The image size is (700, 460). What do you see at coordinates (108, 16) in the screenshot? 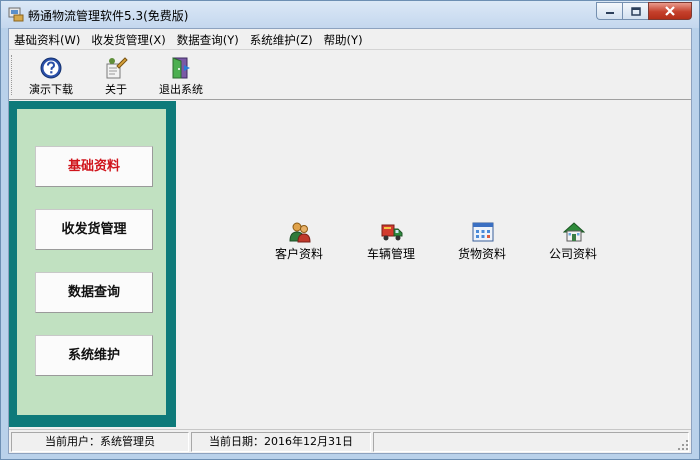
I see `window-title: 畅通物流管理软件5.3(免费版)` at bounding box center [108, 16].